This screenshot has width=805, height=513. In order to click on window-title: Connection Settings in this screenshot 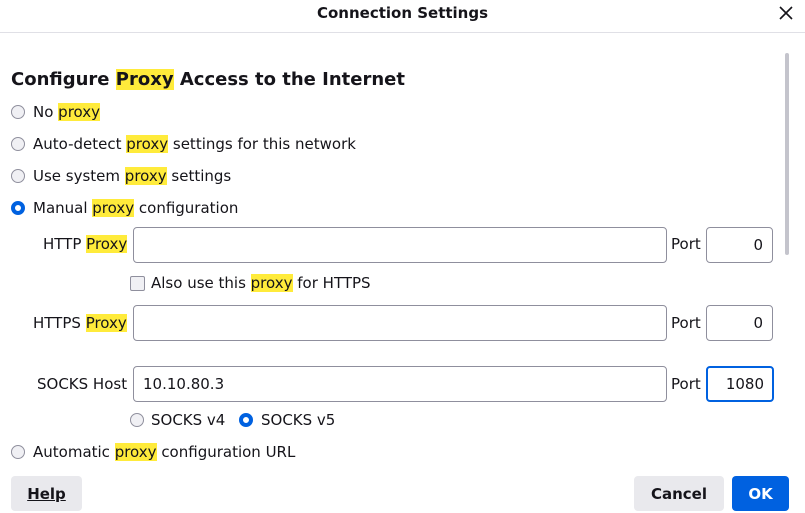, I will do `click(402, 13)`.